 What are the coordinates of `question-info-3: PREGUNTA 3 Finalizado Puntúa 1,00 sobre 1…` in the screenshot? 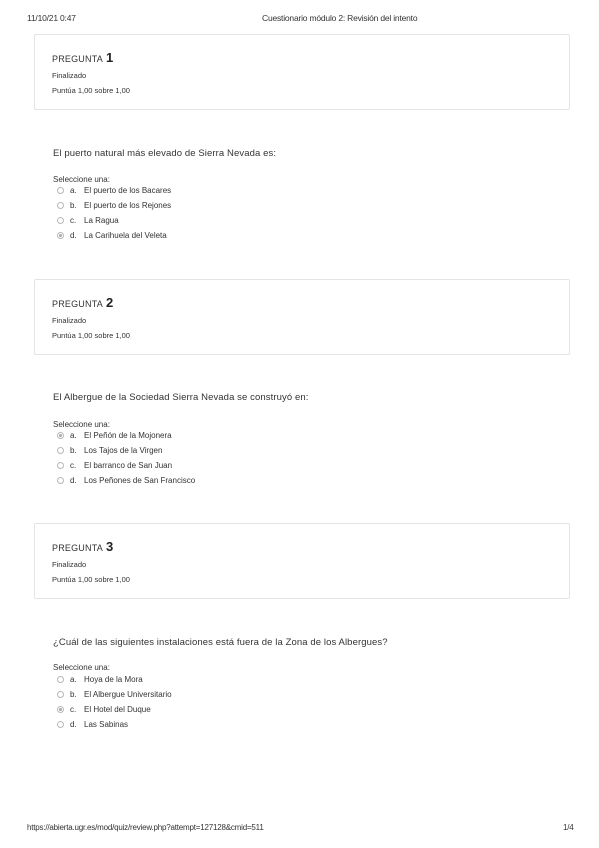 It's located at (302, 561).